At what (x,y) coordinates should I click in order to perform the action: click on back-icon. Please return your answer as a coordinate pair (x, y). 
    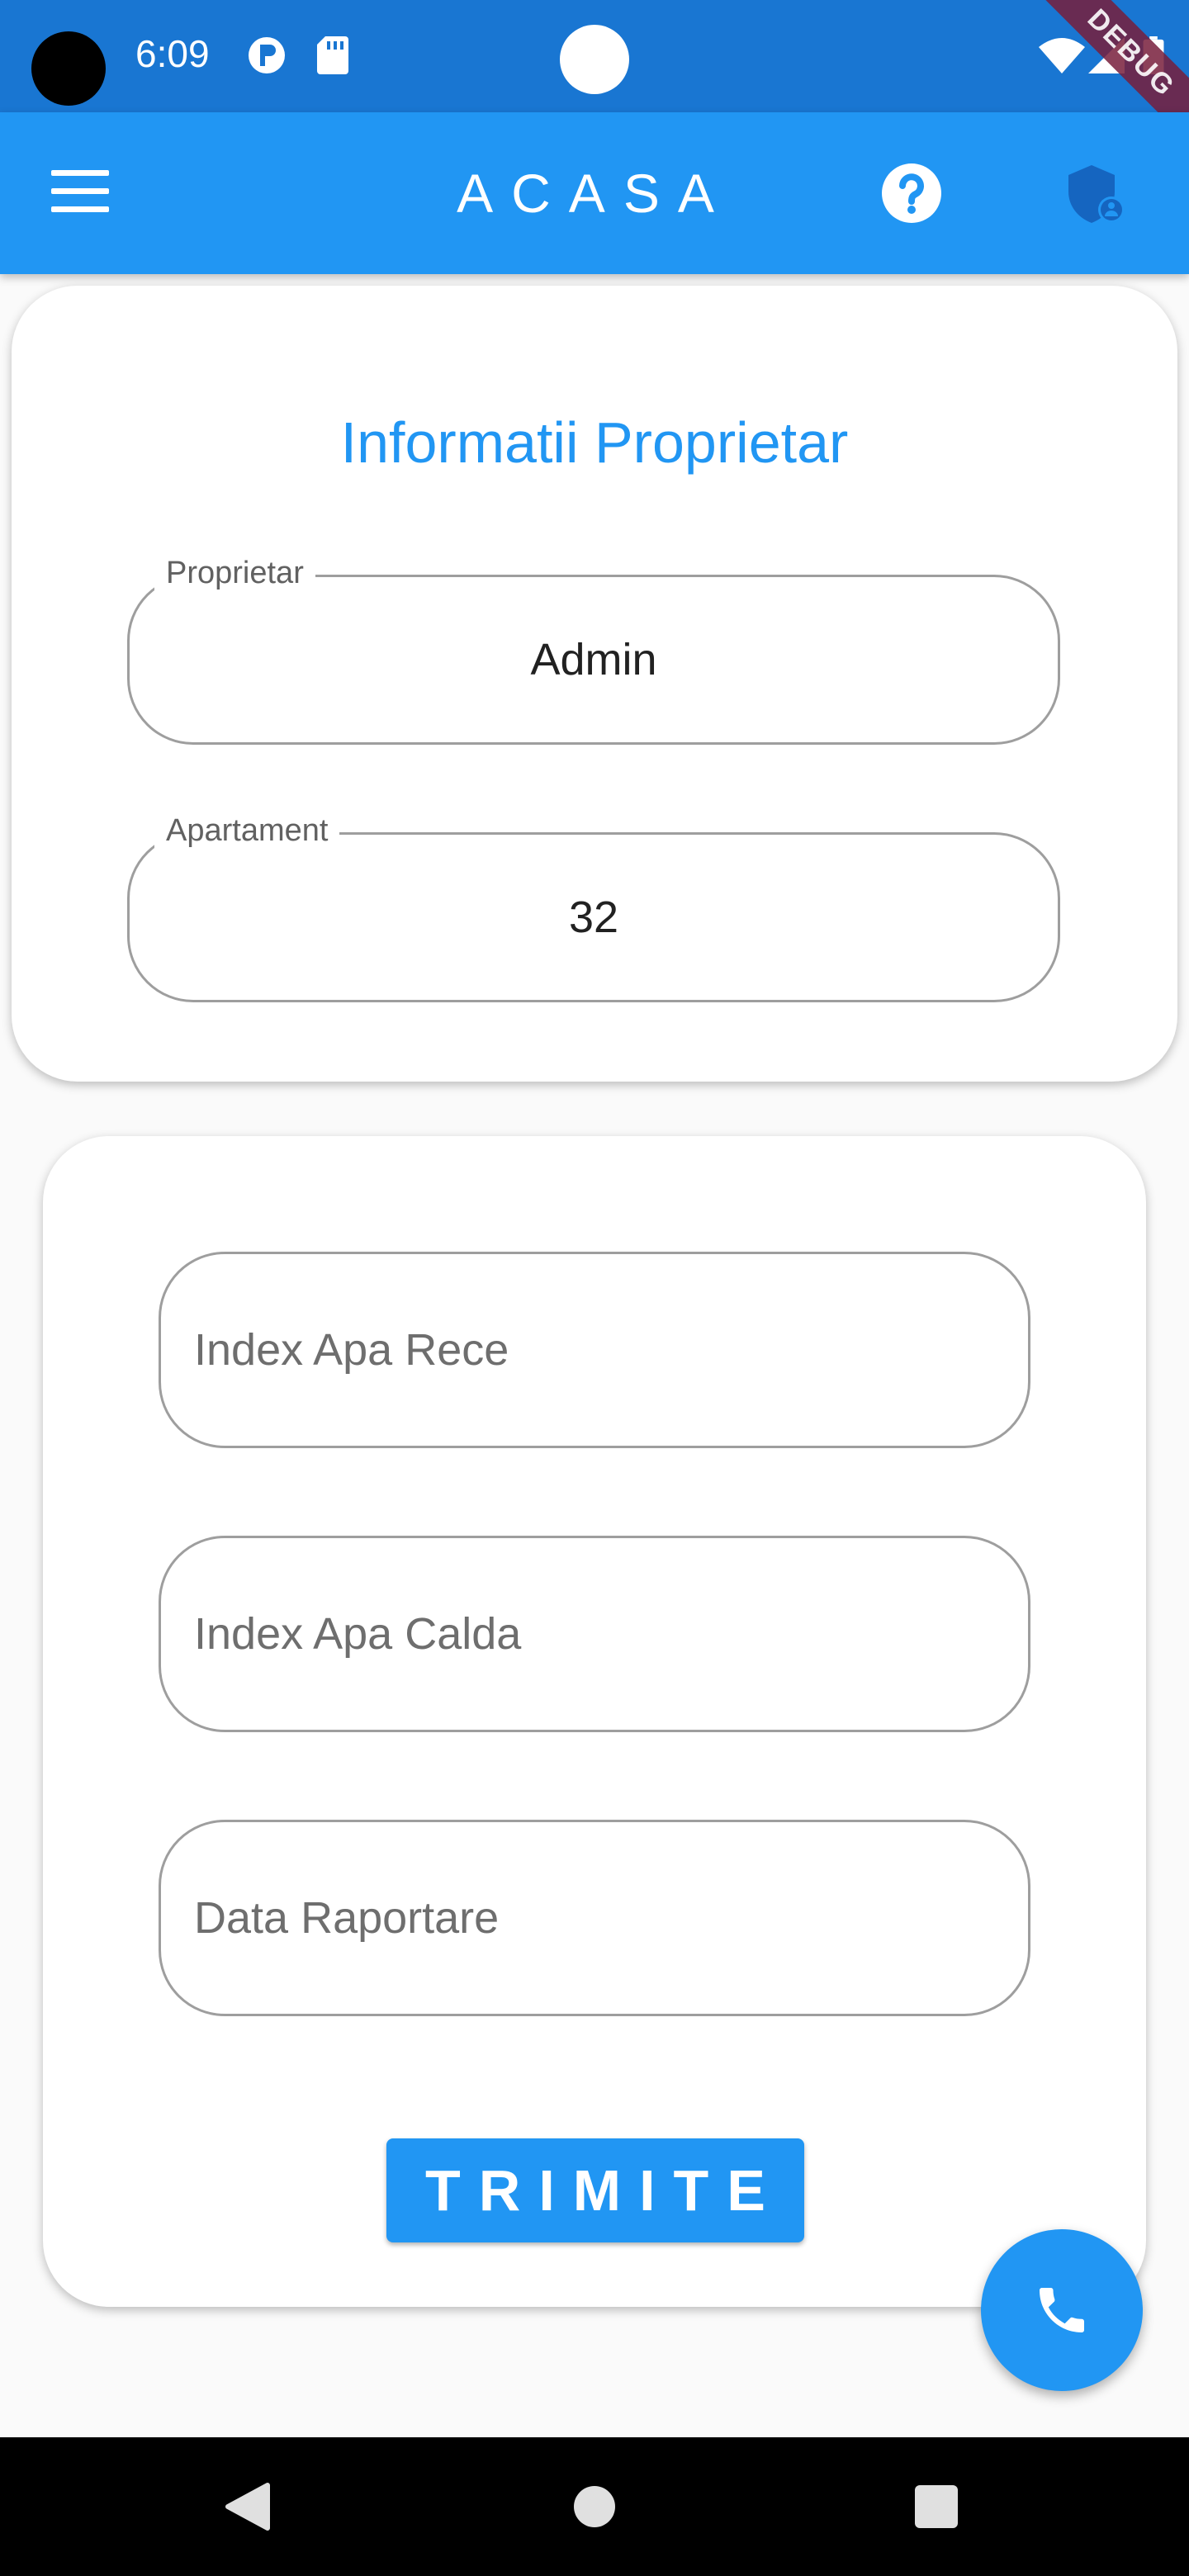
    Looking at the image, I should click on (248, 2506).